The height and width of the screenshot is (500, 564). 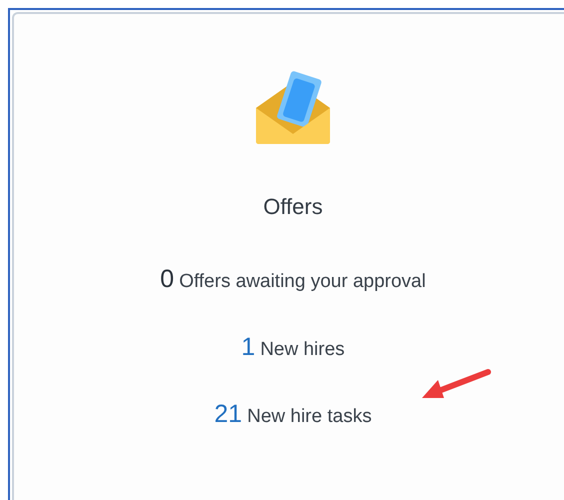 I want to click on count-link: 1, so click(x=248, y=347).